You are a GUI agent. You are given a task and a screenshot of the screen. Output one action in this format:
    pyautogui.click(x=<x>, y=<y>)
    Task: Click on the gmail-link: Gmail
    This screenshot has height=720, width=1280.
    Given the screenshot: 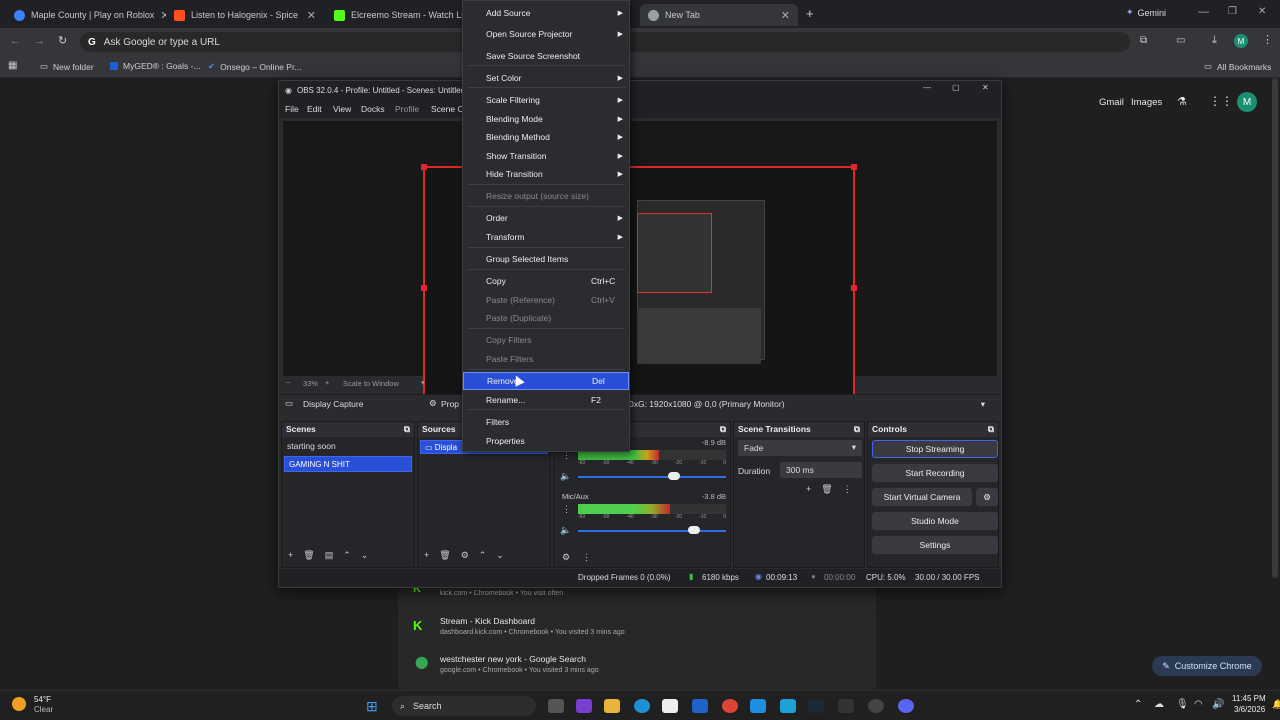 What is the action you would take?
    pyautogui.click(x=1111, y=102)
    